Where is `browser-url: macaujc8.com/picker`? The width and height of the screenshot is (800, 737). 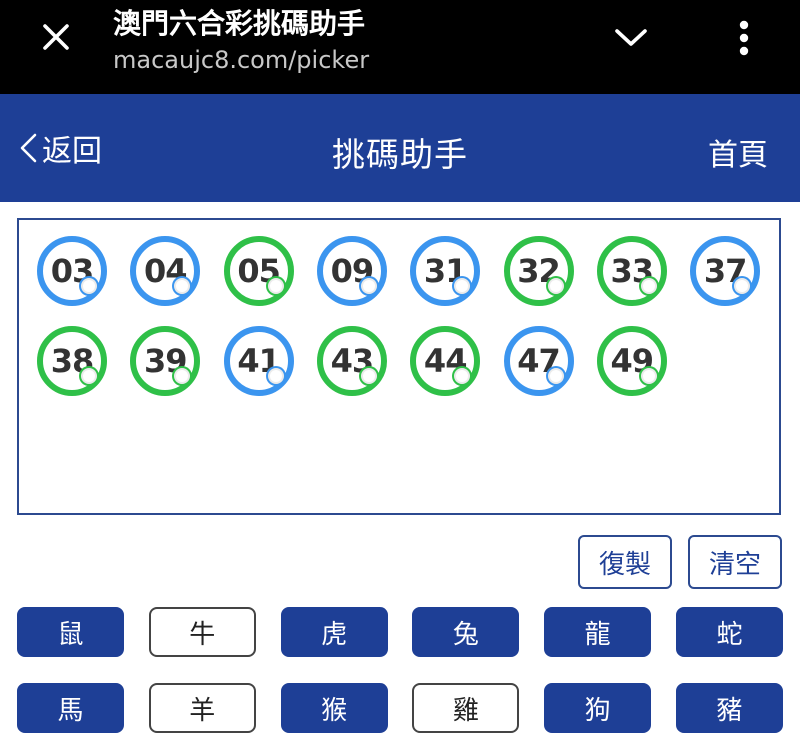 browser-url: macaujc8.com/picker is located at coordinates (241, 60).